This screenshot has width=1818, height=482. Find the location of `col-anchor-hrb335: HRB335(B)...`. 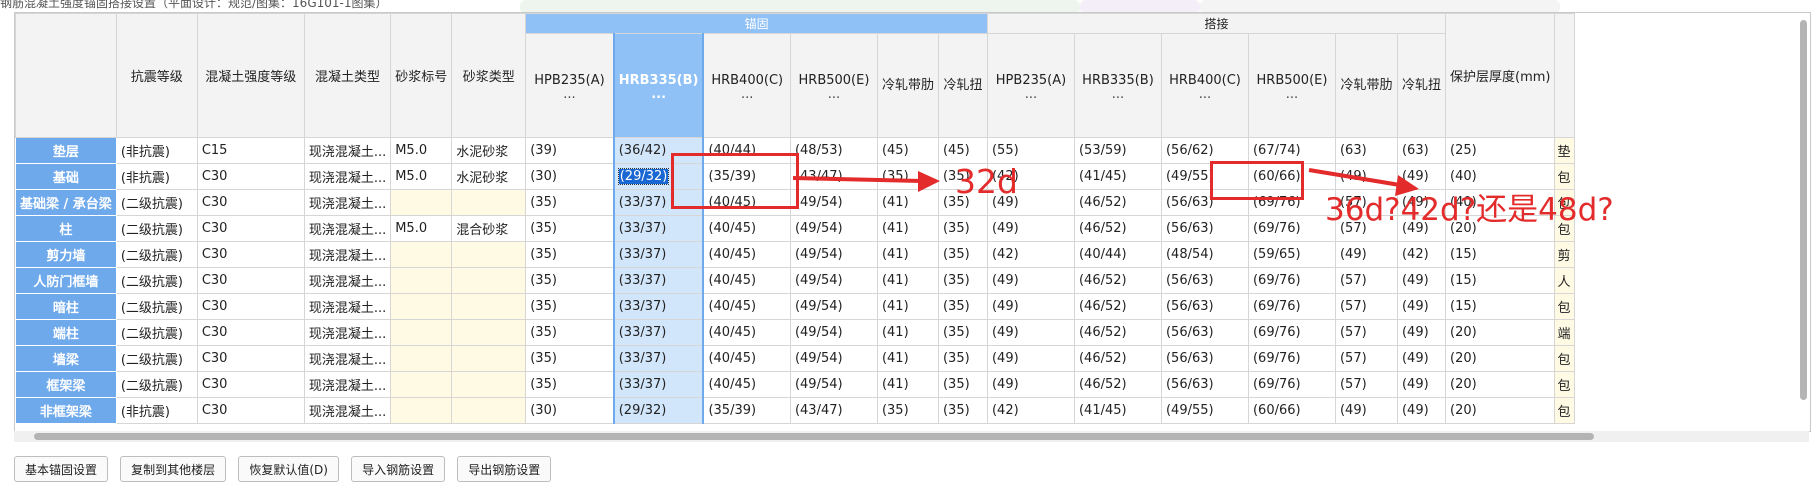

col-anchor-hrb335: HRB335(B)... is located at coordinates (658, 85).